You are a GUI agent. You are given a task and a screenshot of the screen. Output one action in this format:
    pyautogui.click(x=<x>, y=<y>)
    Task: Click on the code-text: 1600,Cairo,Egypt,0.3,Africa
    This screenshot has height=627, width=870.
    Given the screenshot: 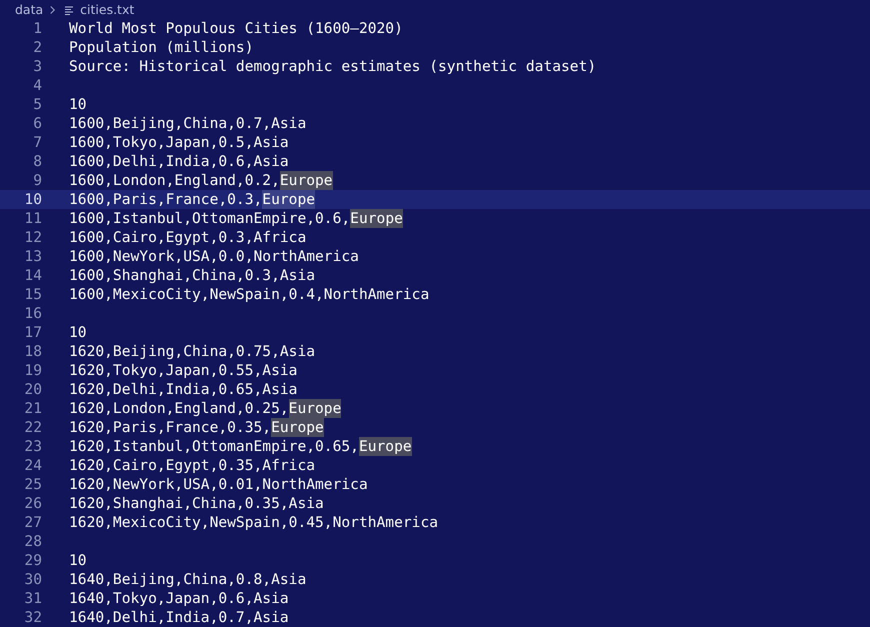 What is the action you would take?
    pyautogui.click(x=187, y=237)
    